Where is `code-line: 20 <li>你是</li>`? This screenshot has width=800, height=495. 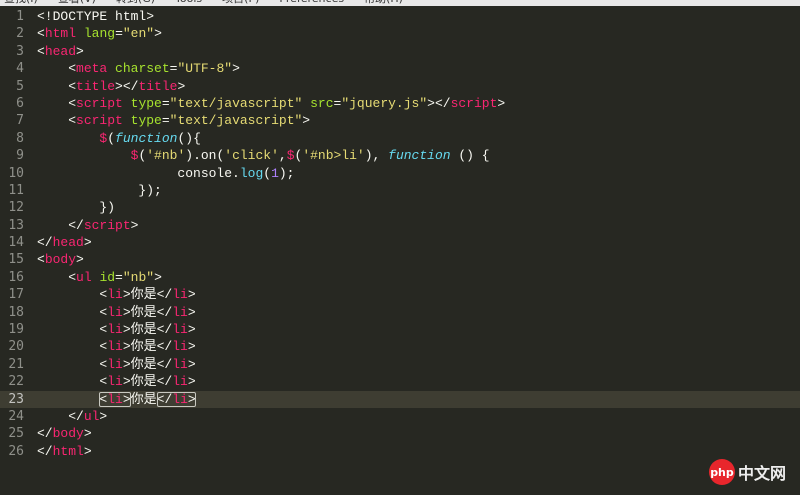
code-line: 20 <li>你是</li> is located at coordinates (400, 346).